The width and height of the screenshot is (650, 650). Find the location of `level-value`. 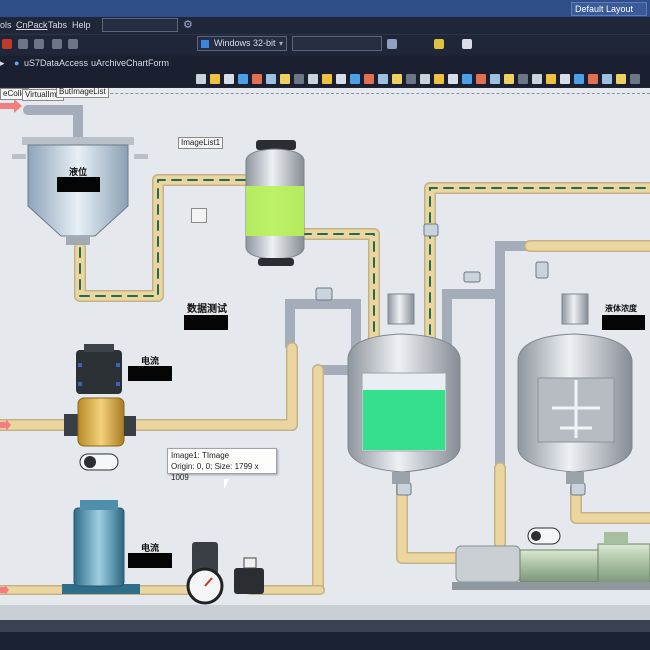

level-value is located at coordinates (78, 184).